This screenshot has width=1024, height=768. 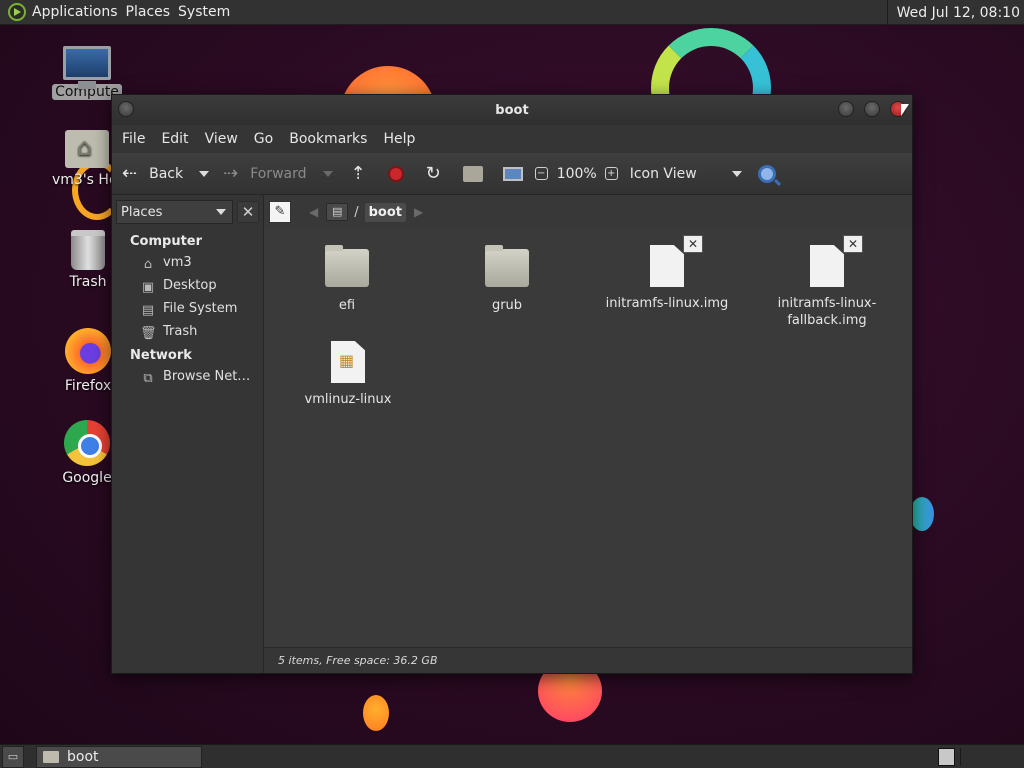 What do you see at coordinates (174, 212) in the screenshot?
I see `sidebar-type-select: Places` at bounding box center [174, 212].